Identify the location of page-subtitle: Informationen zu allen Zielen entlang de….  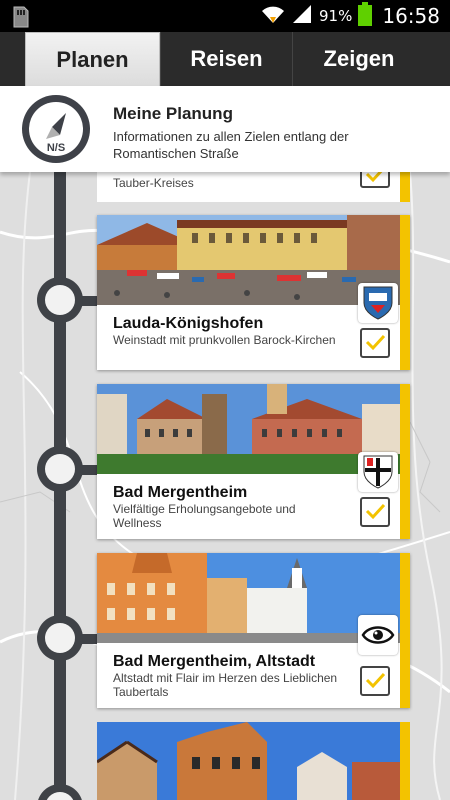
(231, 145).